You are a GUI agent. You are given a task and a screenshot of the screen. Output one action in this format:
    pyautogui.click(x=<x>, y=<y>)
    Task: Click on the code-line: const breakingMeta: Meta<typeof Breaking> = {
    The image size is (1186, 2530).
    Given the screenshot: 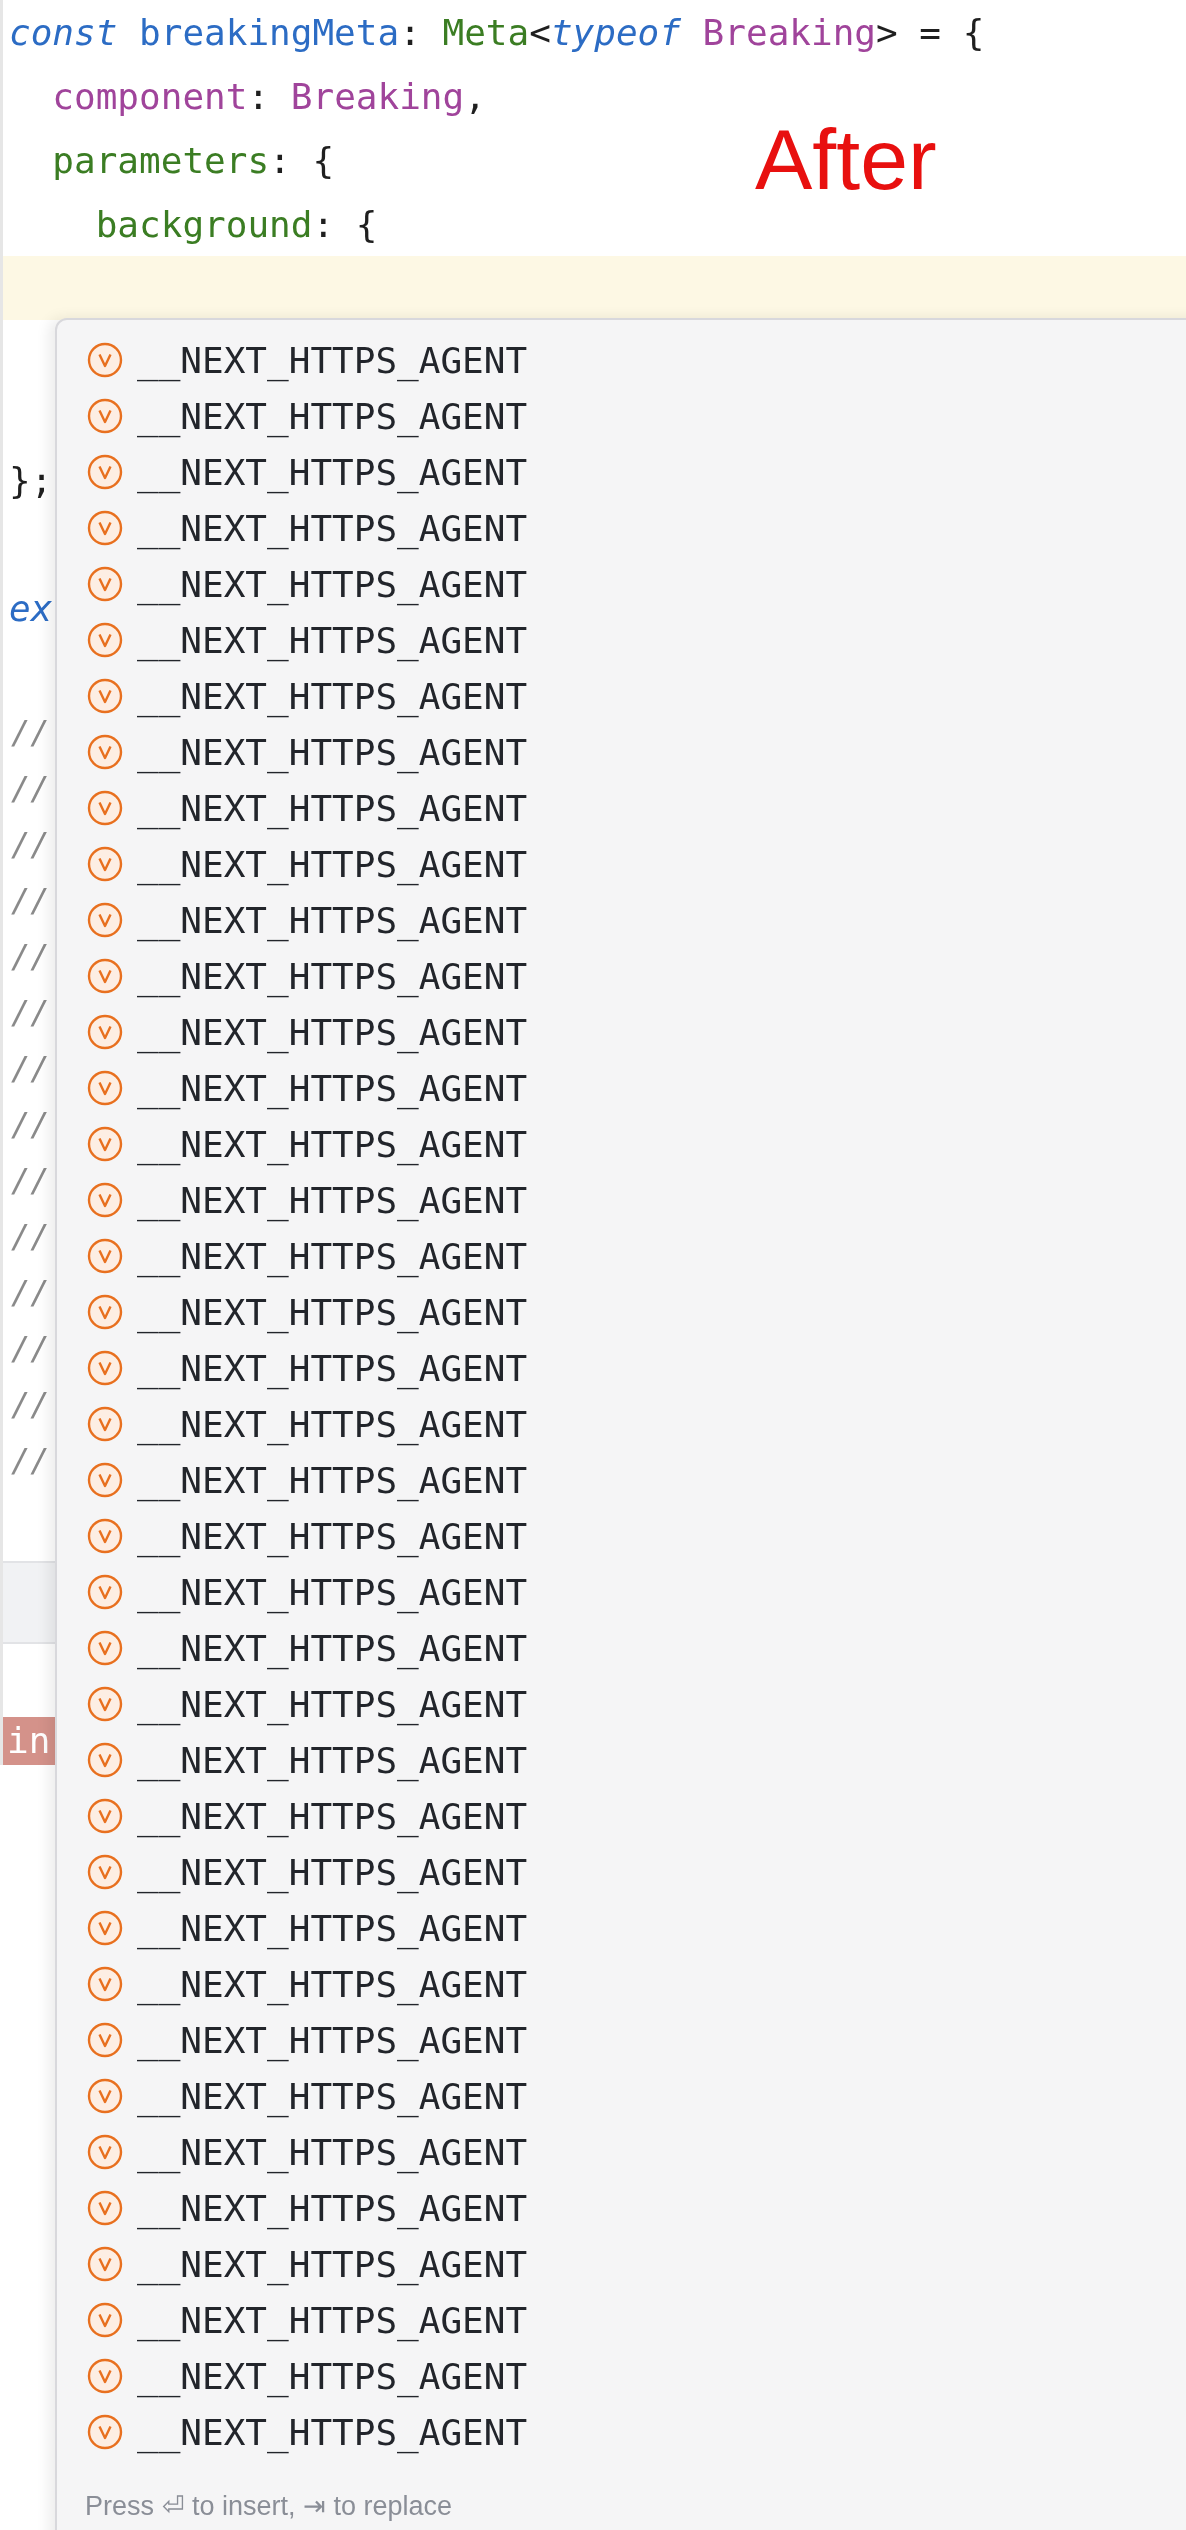 What is the action you would take?
    pyautogui.click(x=497, y=32)
    